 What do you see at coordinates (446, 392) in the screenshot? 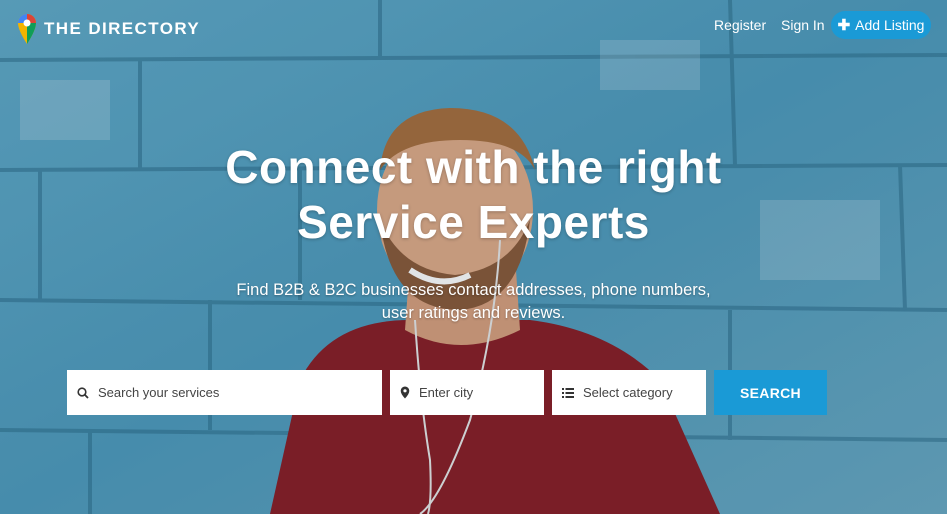
I see `city-placeholder: Enter city` at bounding box center [446, 392].